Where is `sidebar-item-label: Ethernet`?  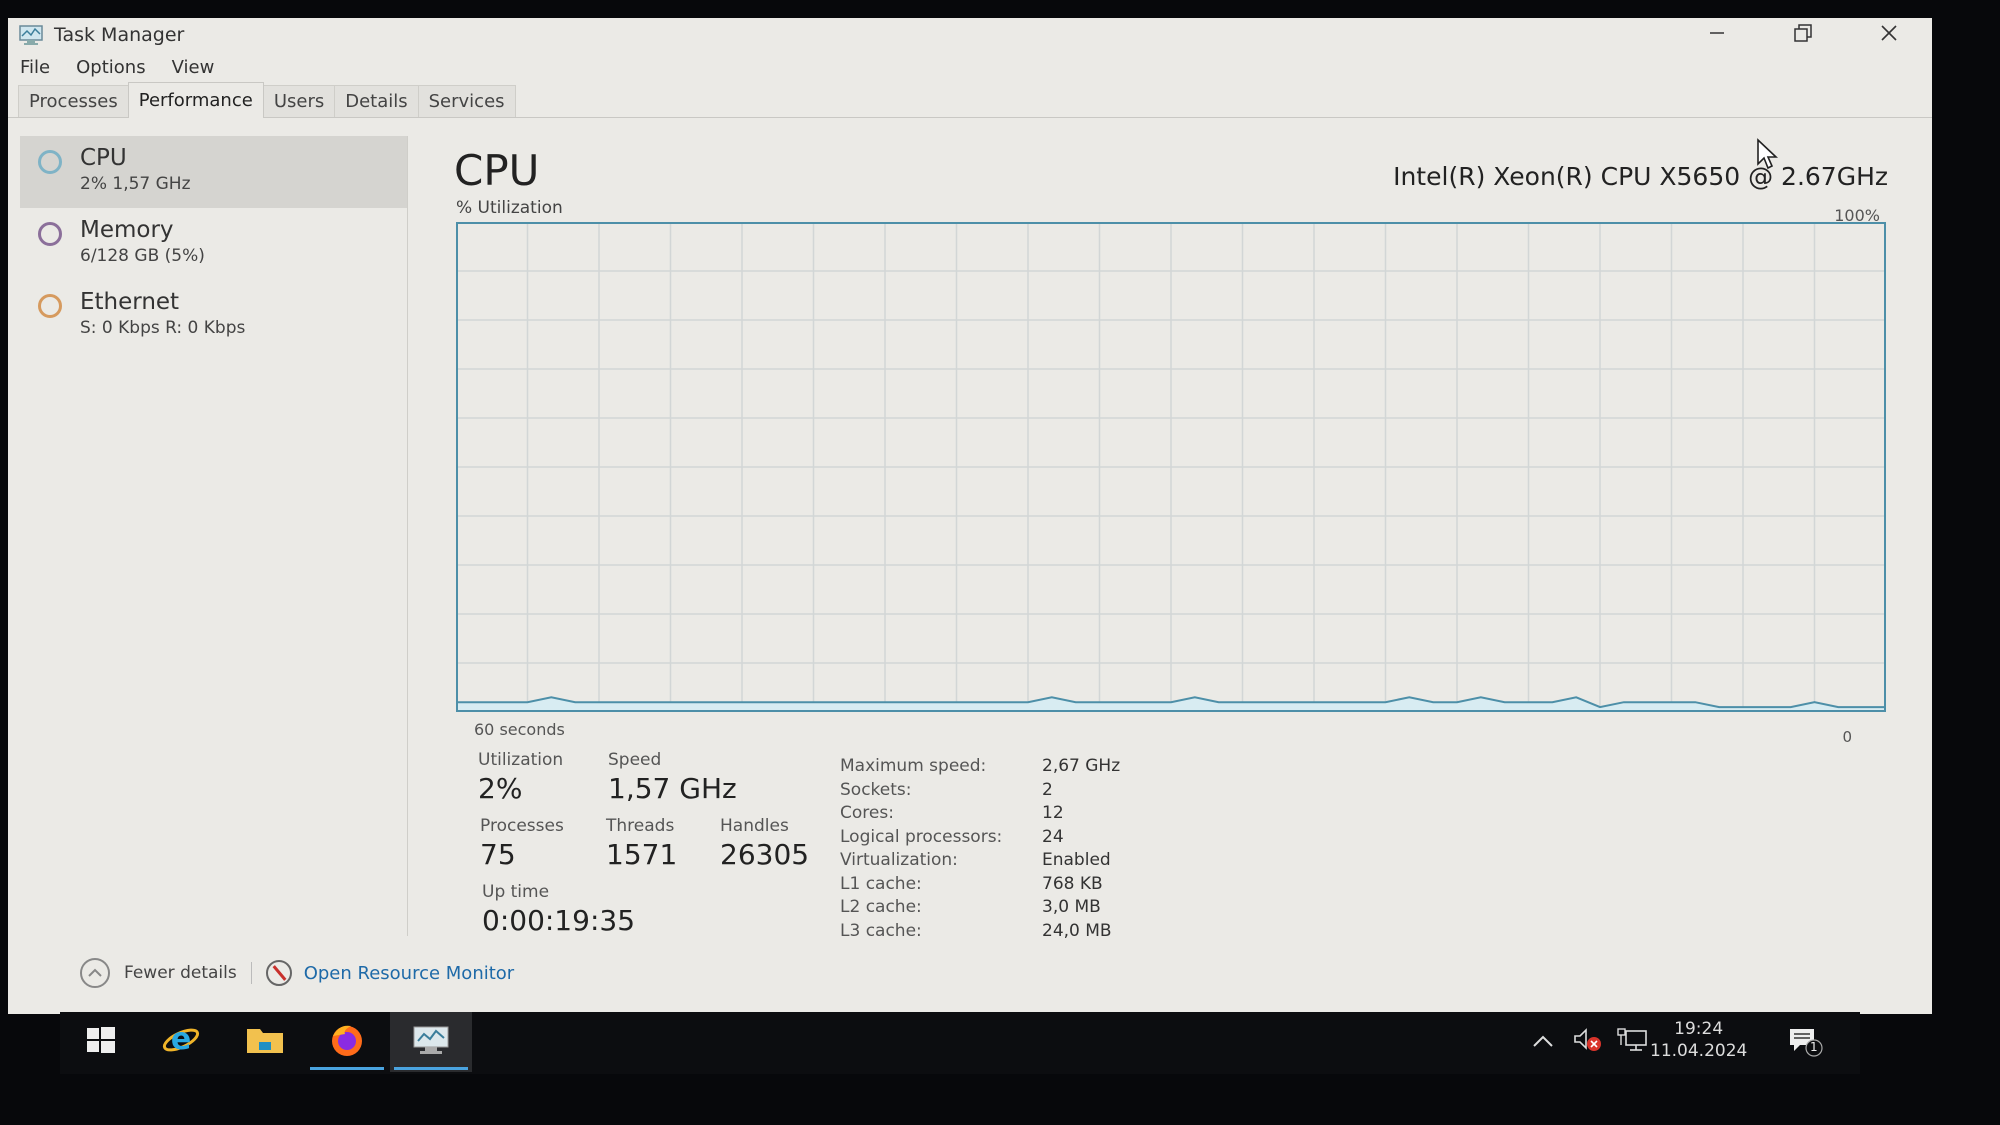
sidebar-item-label: Ethernet is located at coordinates (130, 302).